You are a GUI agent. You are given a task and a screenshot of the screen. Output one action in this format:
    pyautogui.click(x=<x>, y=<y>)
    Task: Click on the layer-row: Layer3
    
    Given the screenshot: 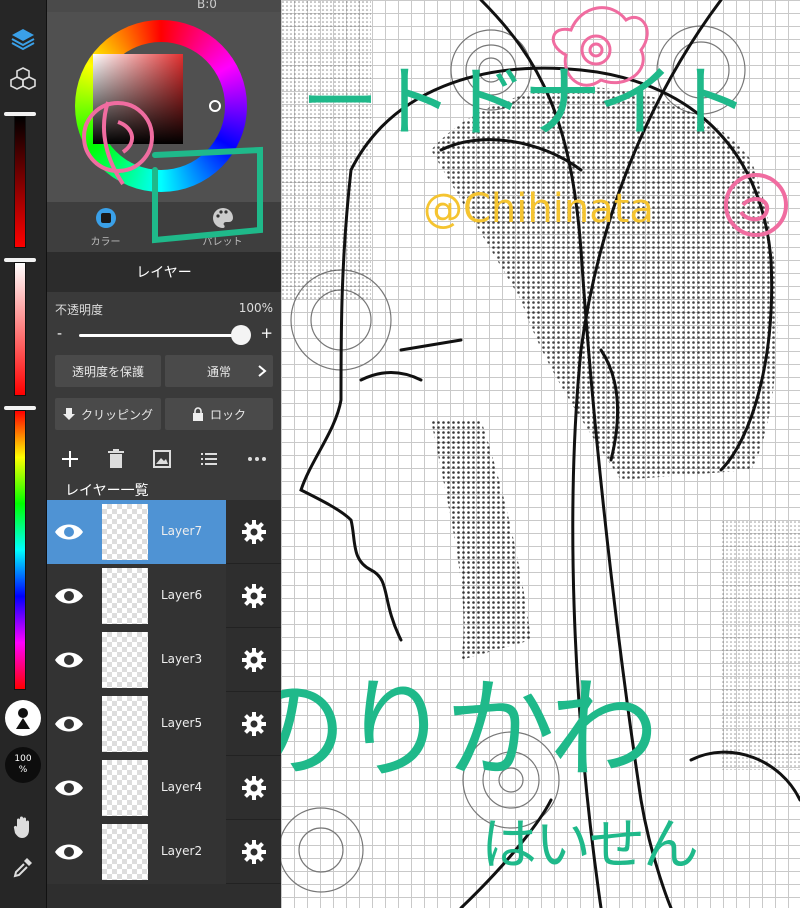 What is the action you would take?
    pyautogui.click(x=164, y=660)
    